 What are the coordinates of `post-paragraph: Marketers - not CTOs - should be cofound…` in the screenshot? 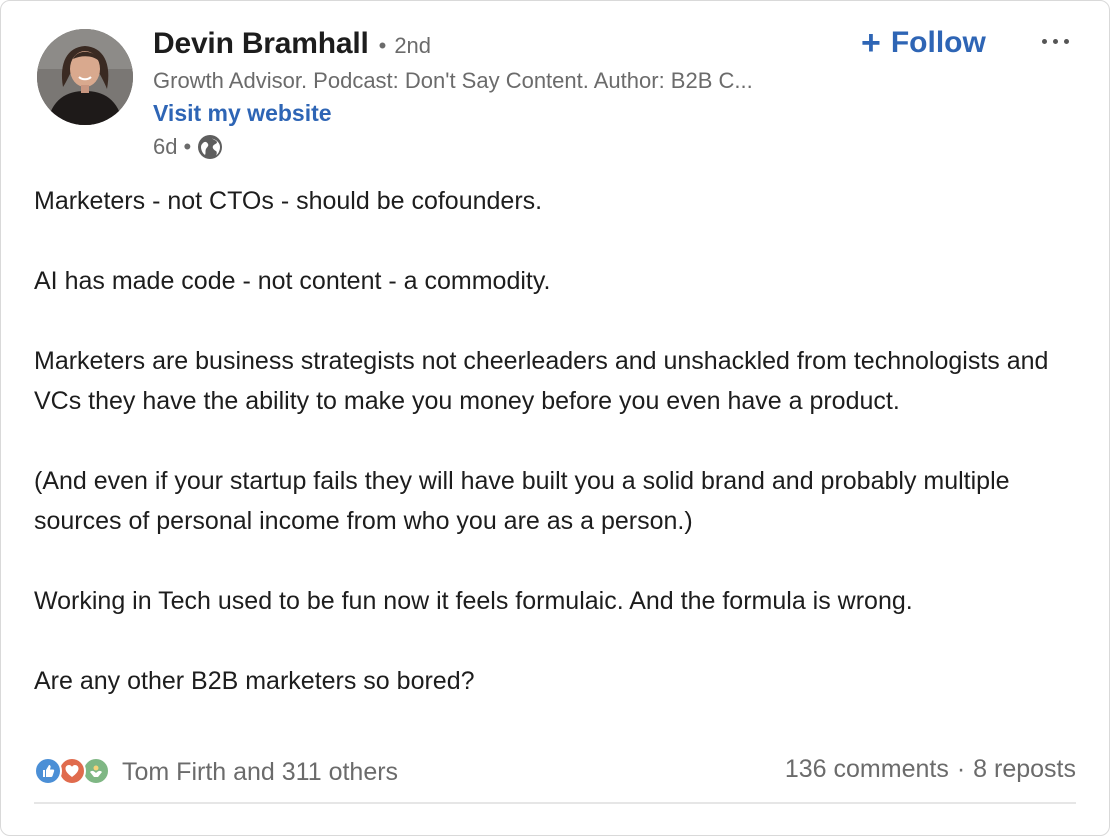 It's located at (288, 201).